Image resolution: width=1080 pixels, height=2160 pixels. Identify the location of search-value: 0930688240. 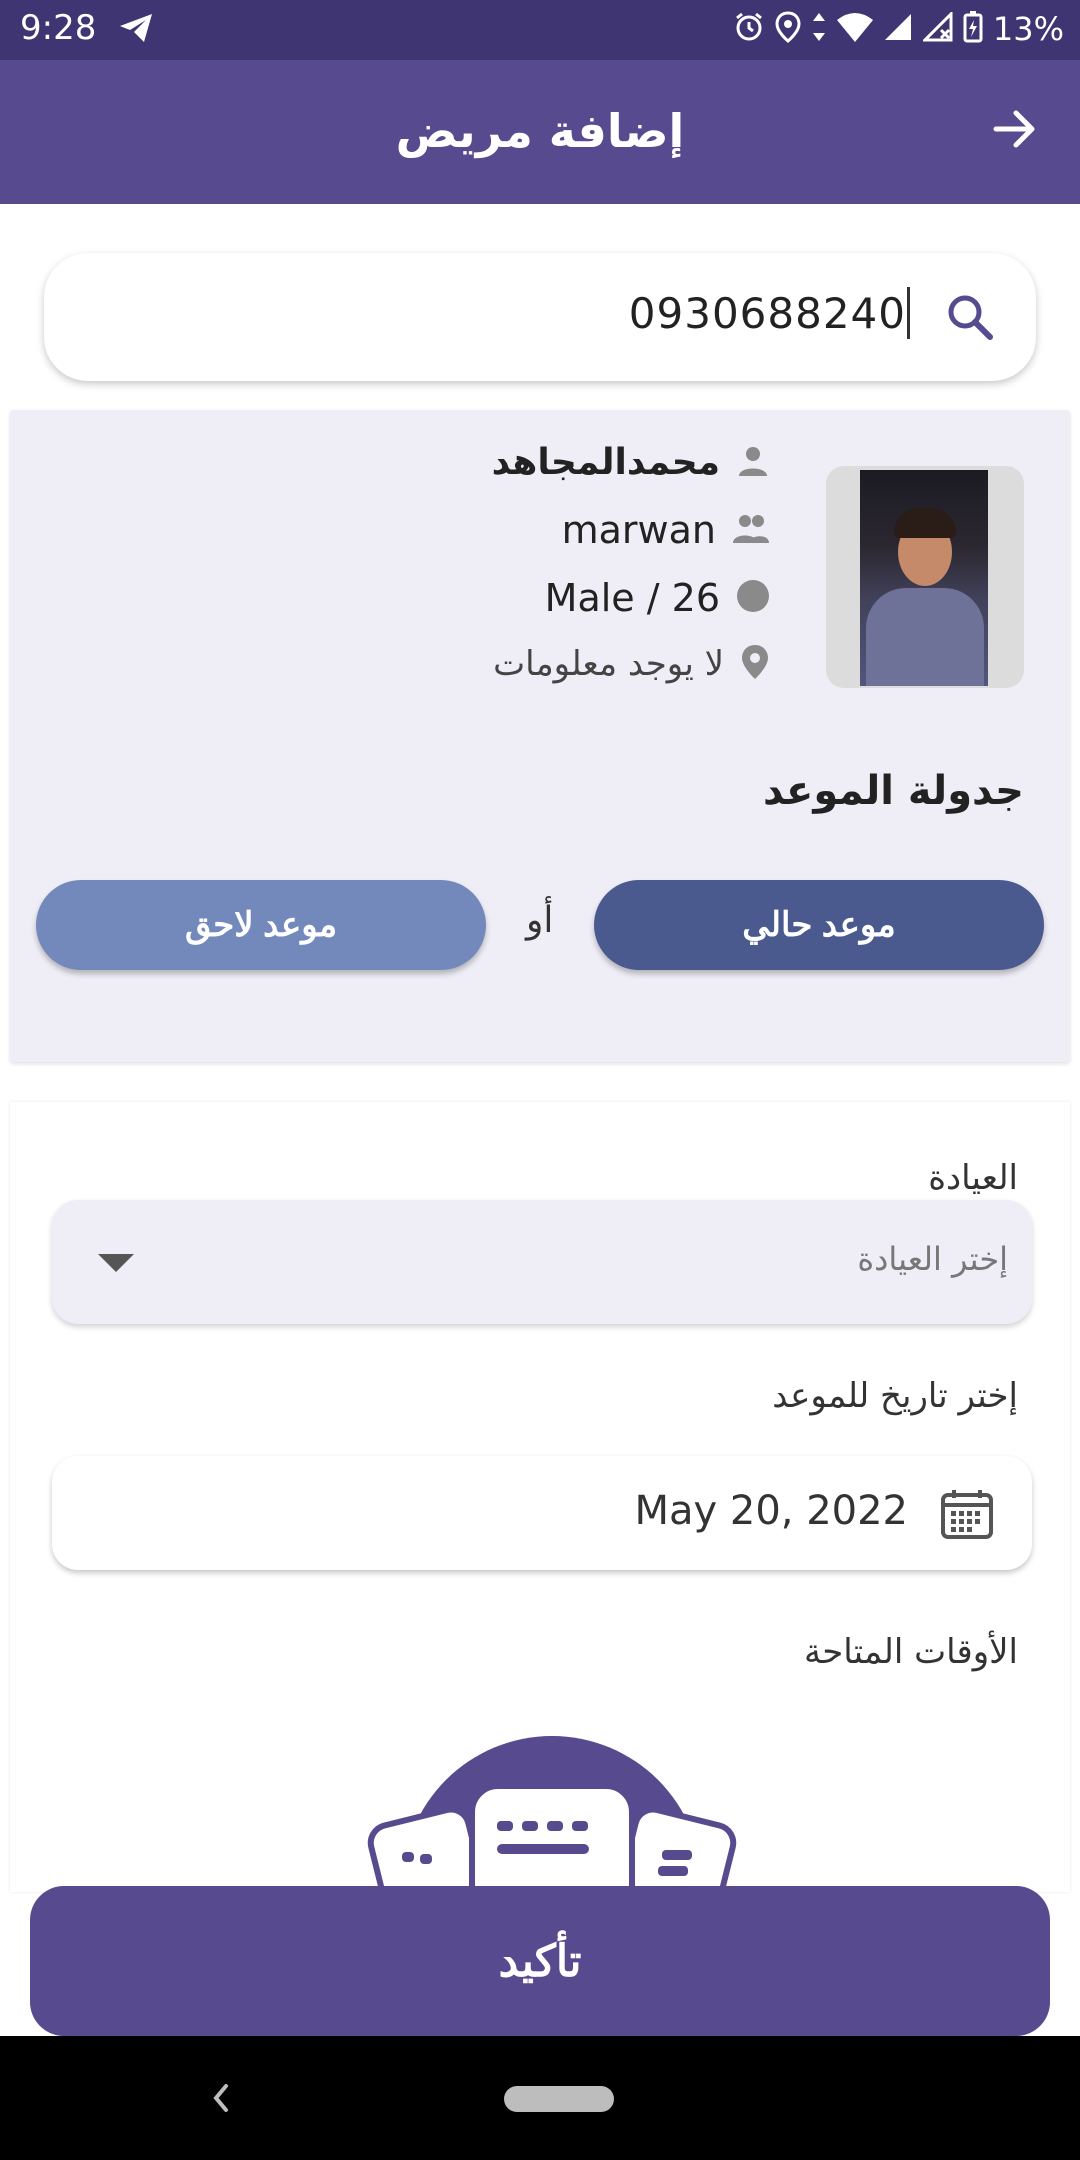
(767, 313).